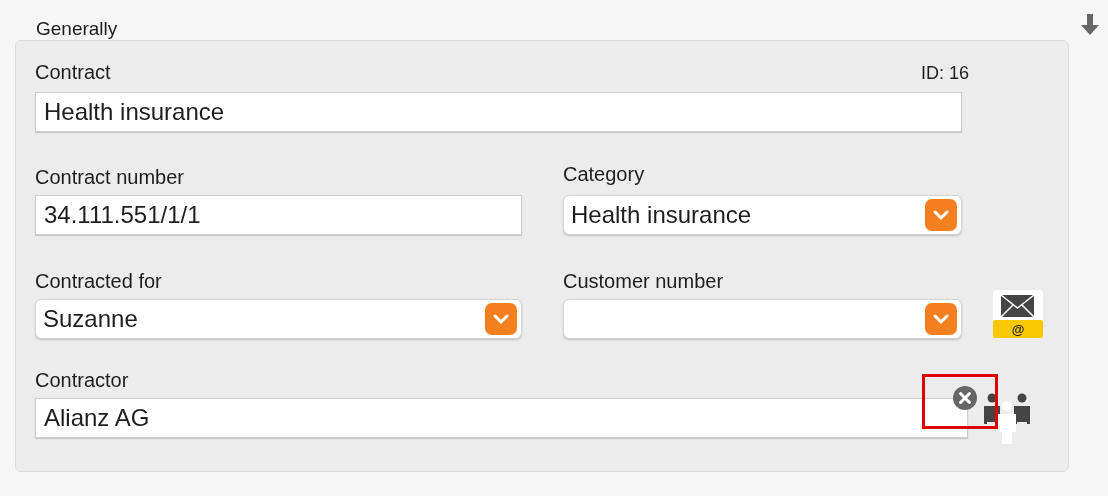 The height and width of the screenshot is (496, 1108). What do you see at coordinates (278, 319) in the screenshot?
I see `dropdown: Suzanne` at bounding box center [278, 319].